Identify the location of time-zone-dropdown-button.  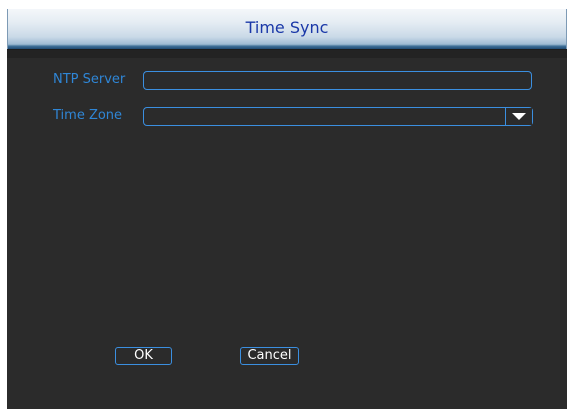
(518, 116).